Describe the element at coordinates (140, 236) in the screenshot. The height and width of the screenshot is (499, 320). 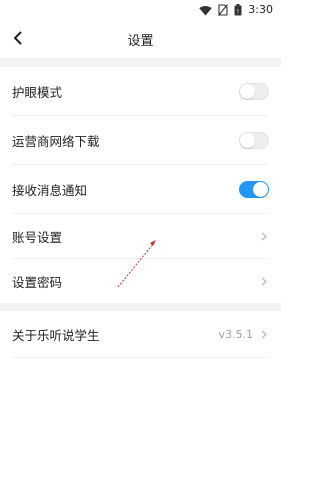
I see `setting-row-account: 账号设置` at that location.